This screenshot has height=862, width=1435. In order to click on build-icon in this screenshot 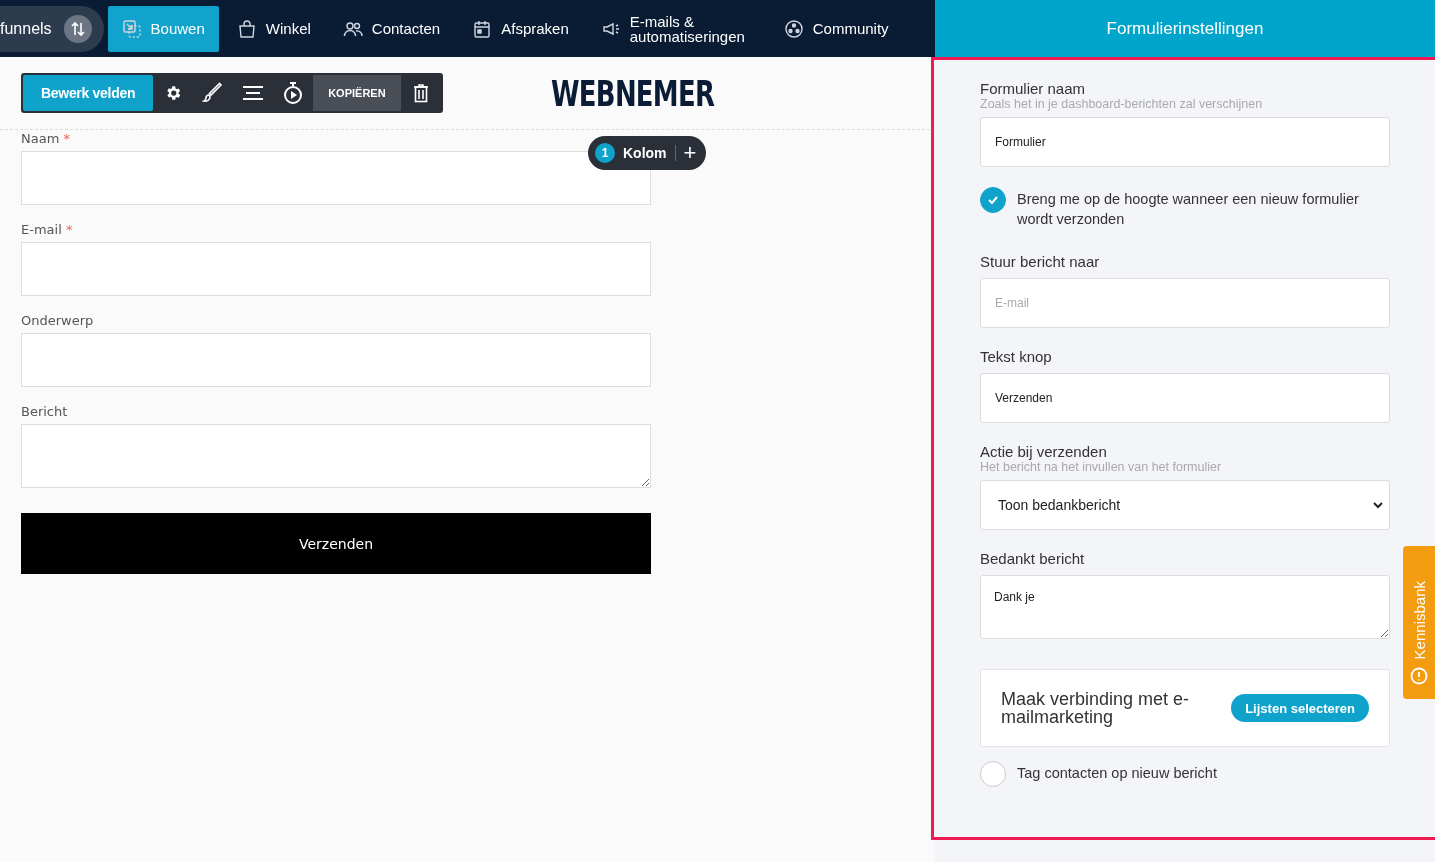, I will do `click(131, 28)`.